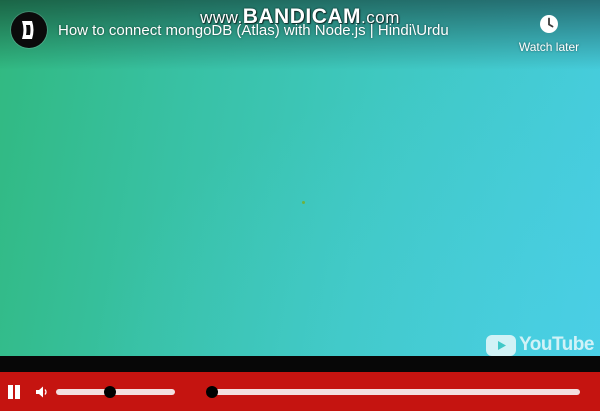 The width and height of the screenshot is (600, 411). I want to click on volume-slider-knob, so click(110, 392).